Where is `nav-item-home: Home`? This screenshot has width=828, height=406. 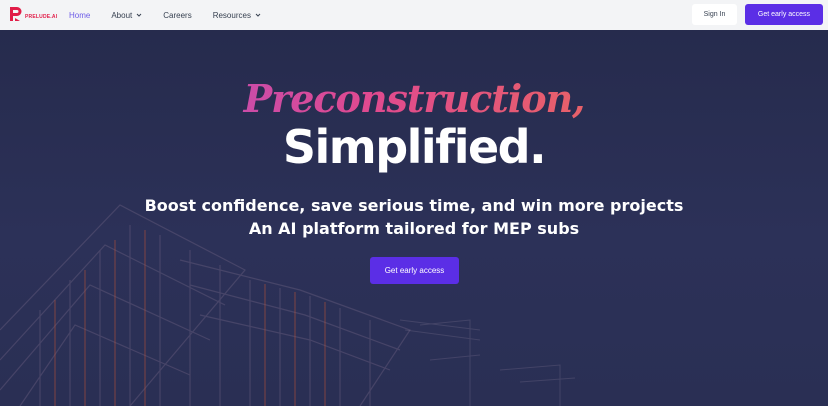 nav-item-home: Home is located at coordinates (79, 15).